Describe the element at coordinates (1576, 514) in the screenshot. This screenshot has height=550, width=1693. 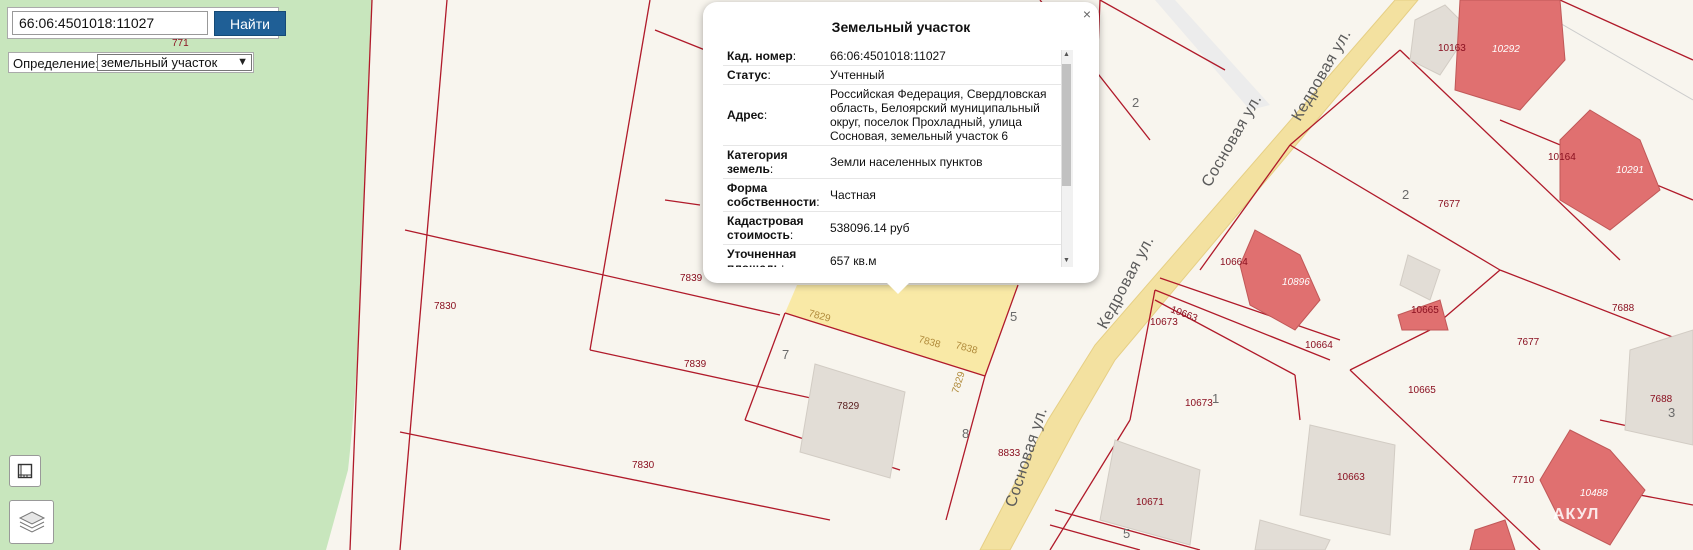
I see `watermark: АКУЛ` at that location.